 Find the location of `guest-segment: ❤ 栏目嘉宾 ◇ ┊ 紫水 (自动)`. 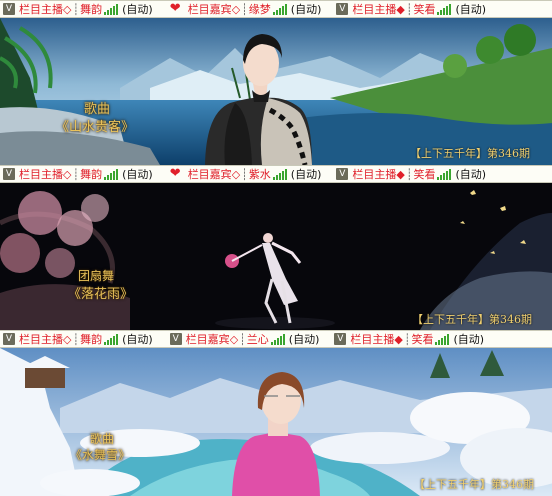

guest-segment: ❤ 栏目嘉宾 ◇ ┊ 紫水 (自动) is located at coordinates (244, 174).